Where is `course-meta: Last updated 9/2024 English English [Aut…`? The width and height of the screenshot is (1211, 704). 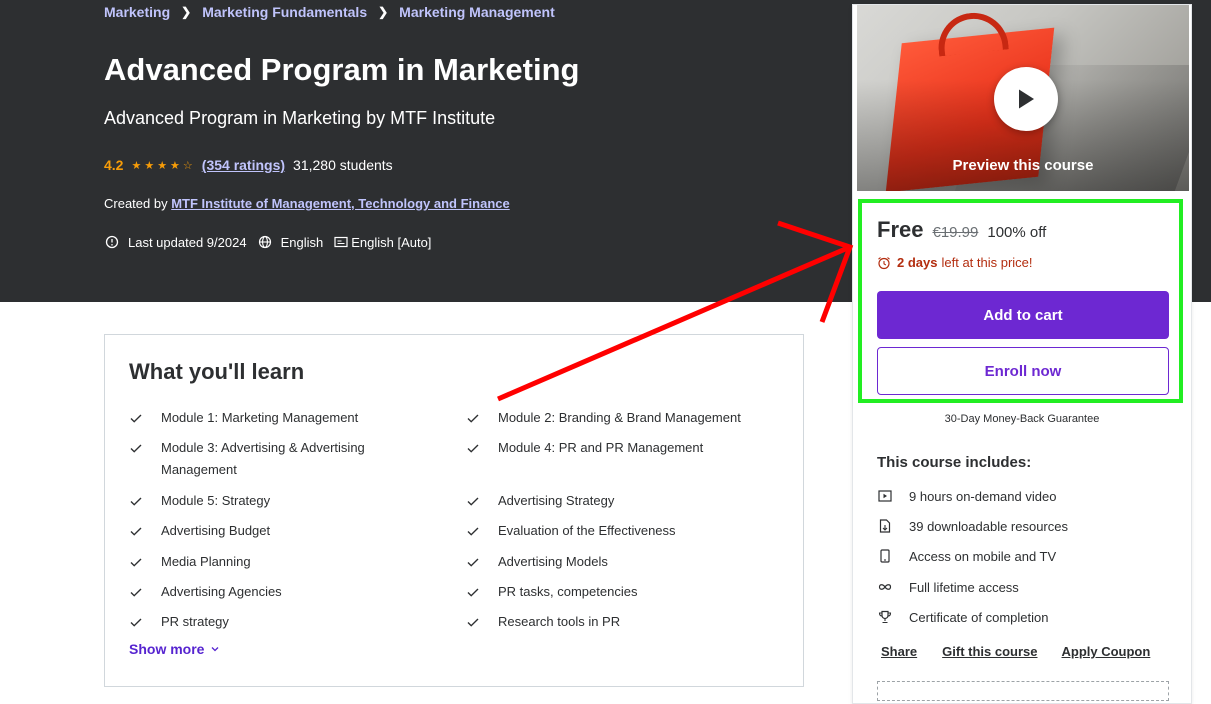 course-meta: Last updated 9/2024 English English [Aut… is located at coordinates (272, 242).